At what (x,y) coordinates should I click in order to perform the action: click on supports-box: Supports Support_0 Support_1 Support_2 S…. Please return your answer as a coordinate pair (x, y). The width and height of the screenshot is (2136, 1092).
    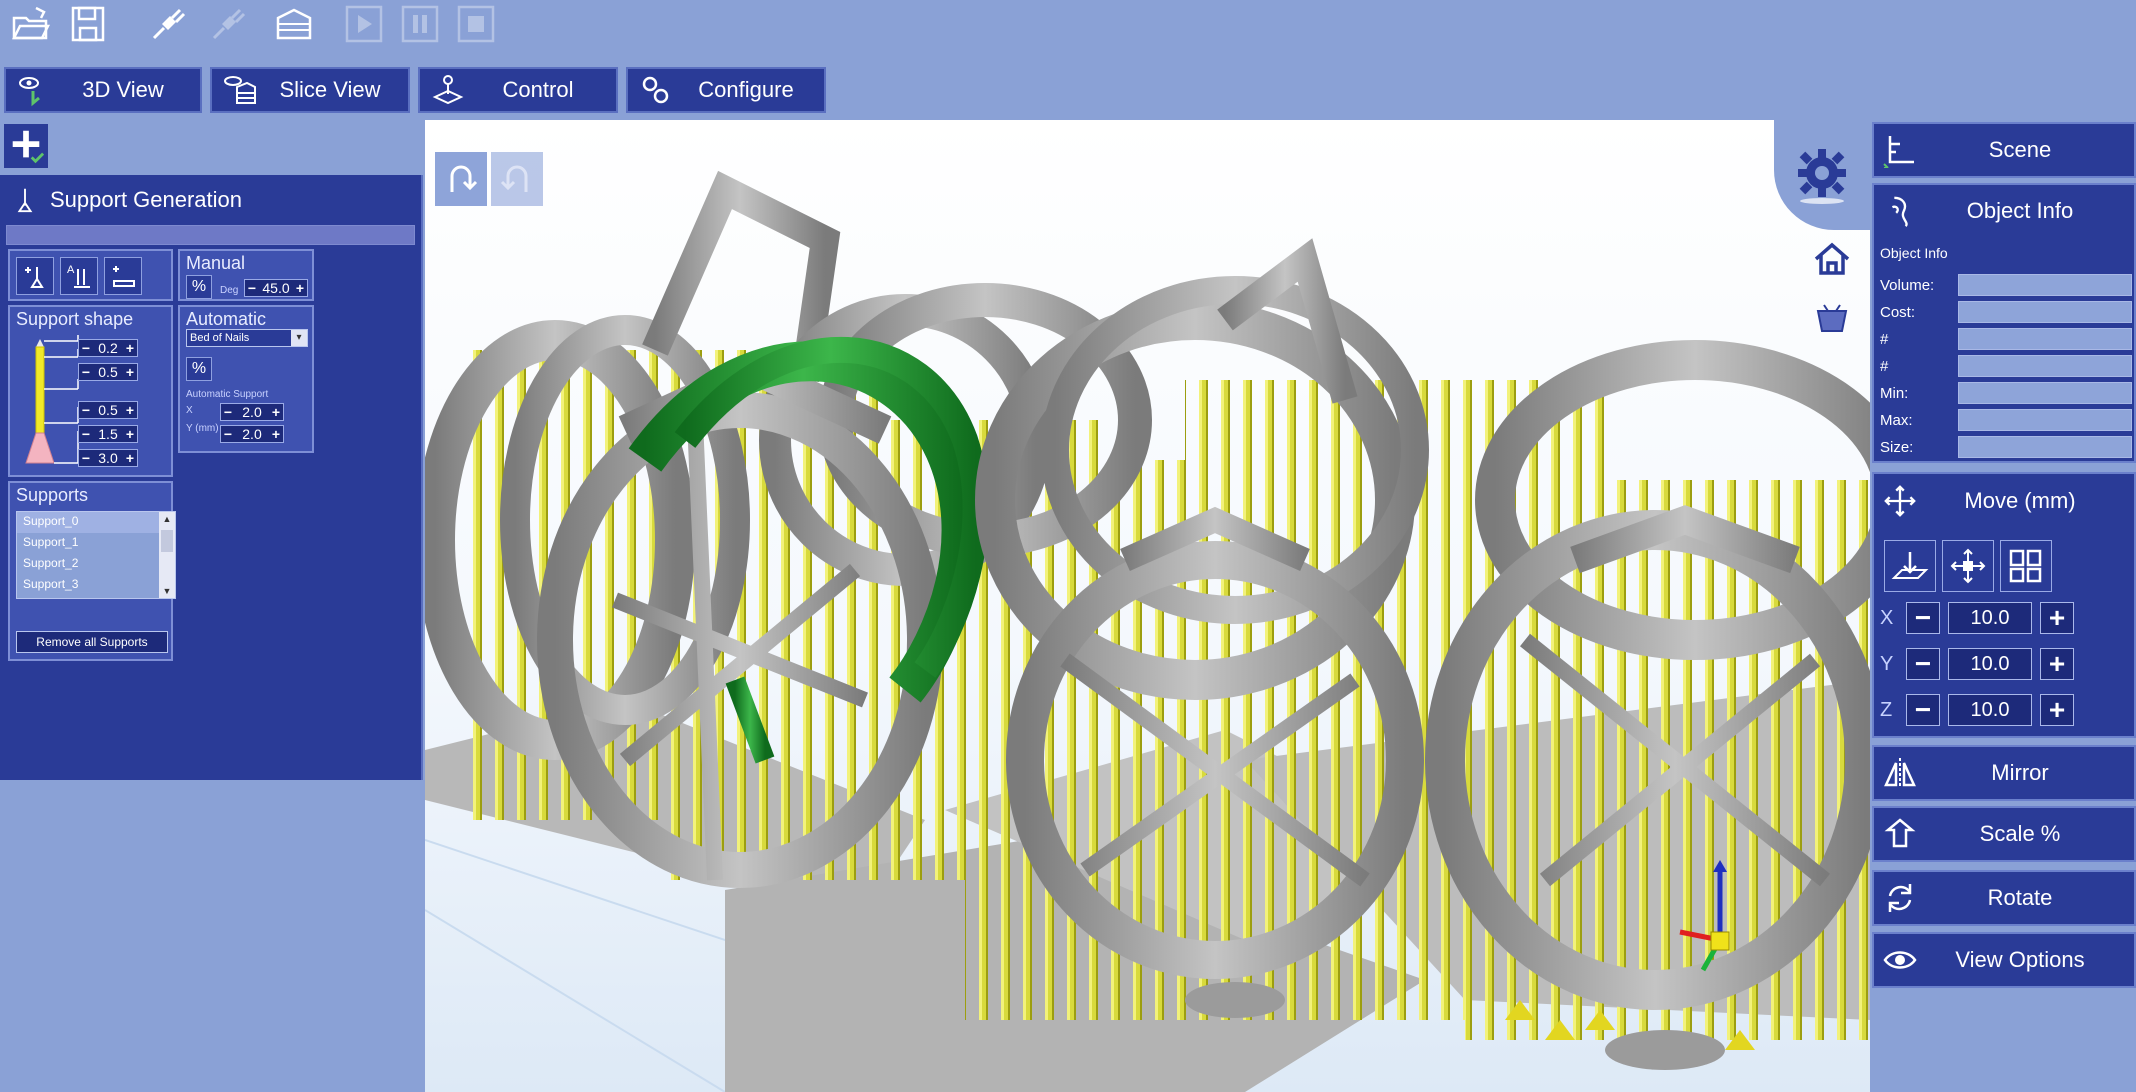
    Looking at the image, I should click on (92, 571).